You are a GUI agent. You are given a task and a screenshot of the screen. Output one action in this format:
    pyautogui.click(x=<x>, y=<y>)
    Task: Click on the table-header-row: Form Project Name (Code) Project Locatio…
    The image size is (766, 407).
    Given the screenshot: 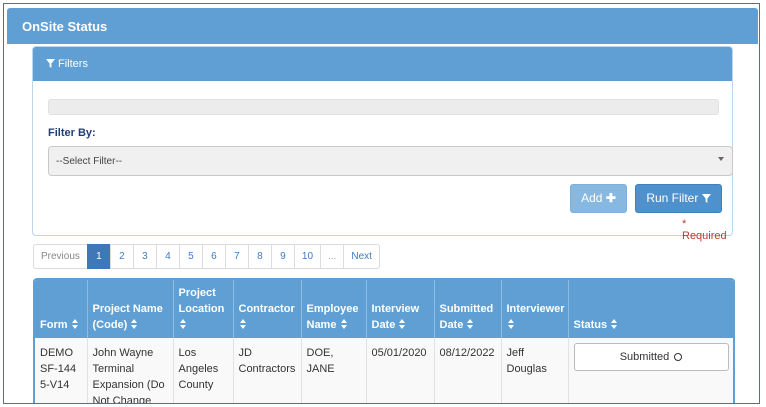 What is the action you would take?
    pyautogui.click(x=384, y=309)
    